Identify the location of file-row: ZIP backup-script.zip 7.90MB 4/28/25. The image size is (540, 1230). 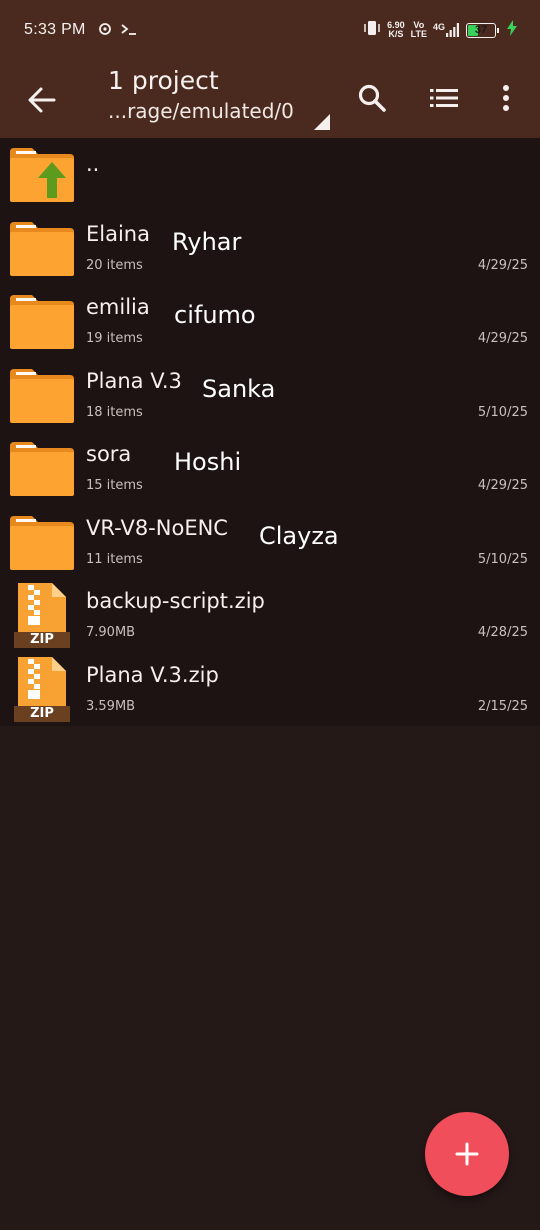
(270, 616).